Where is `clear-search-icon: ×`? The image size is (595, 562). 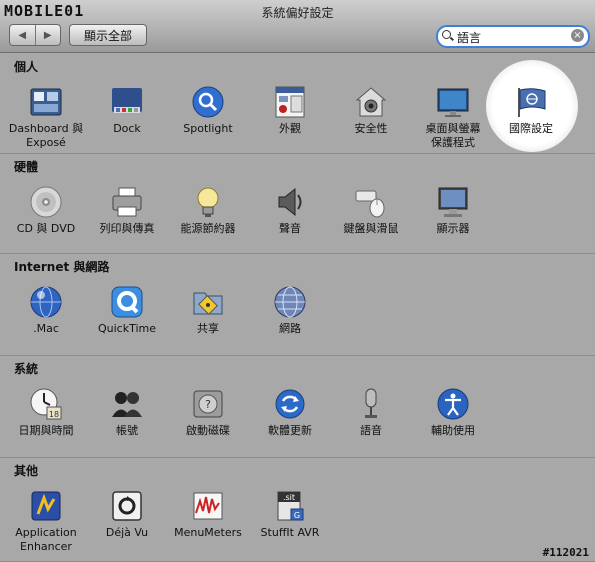 clear-search-icon: × is located at coordinates (577, 35).